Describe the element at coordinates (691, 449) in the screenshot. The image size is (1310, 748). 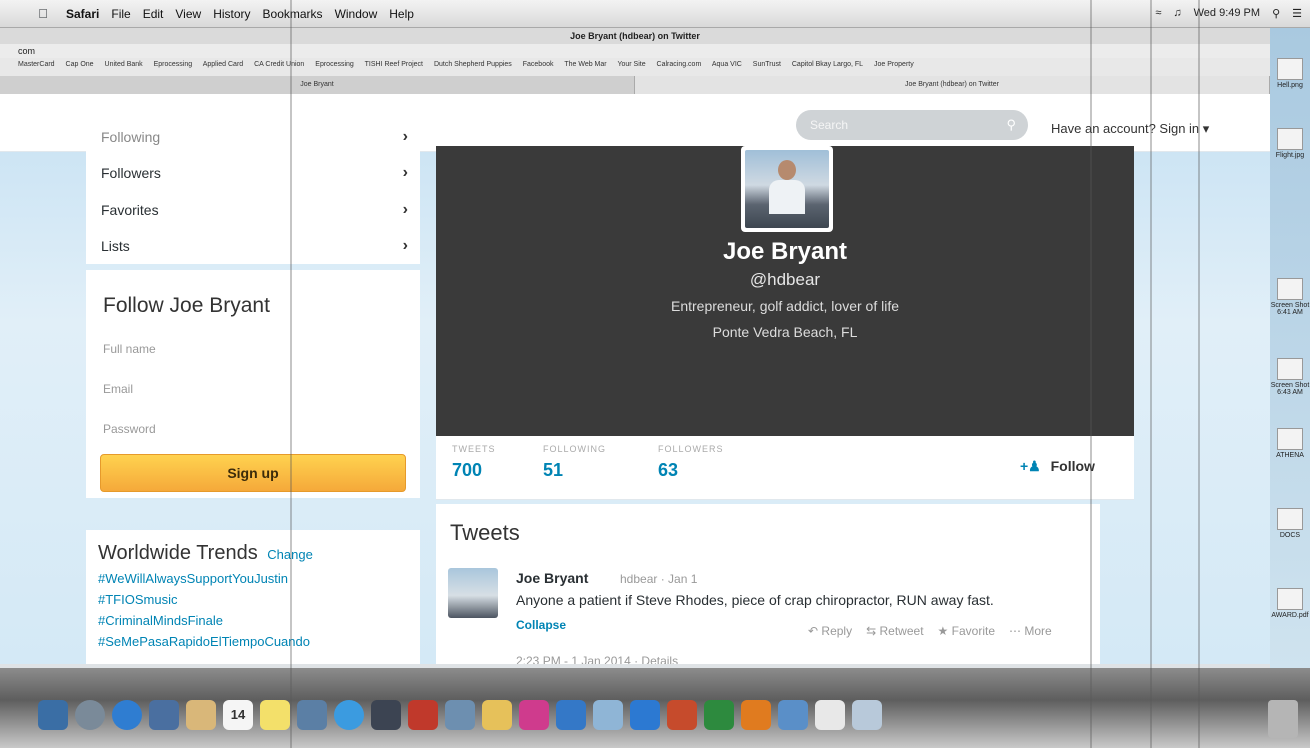
I see `stat-followers-label: FOLLOWERS` at that location.